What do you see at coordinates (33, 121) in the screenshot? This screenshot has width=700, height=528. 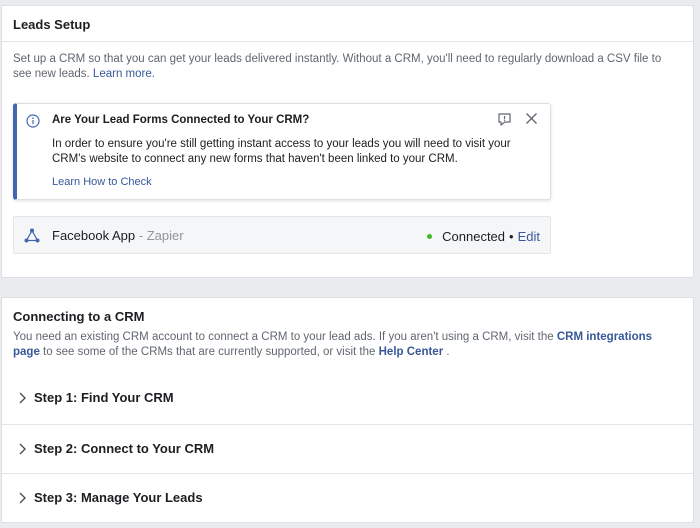 I see `info-circle-icon` at bounding box center [33, 121].